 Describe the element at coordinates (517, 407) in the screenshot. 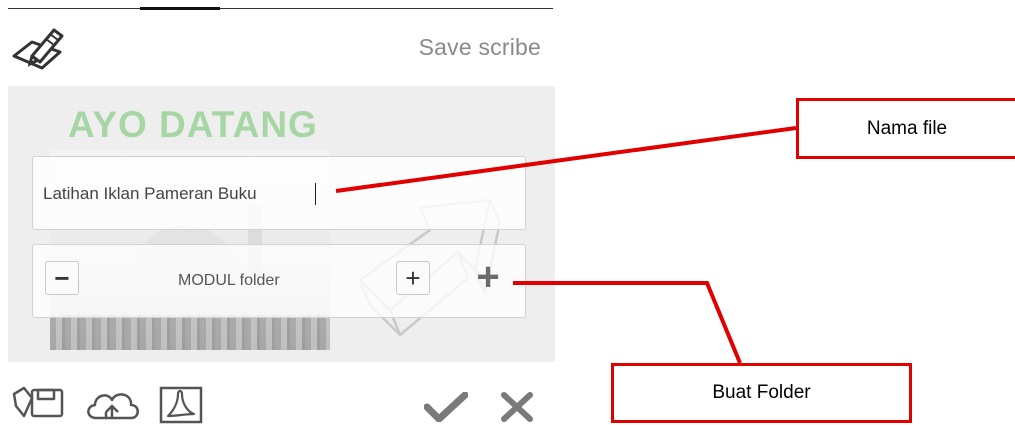

I see `close-icon` at that location.